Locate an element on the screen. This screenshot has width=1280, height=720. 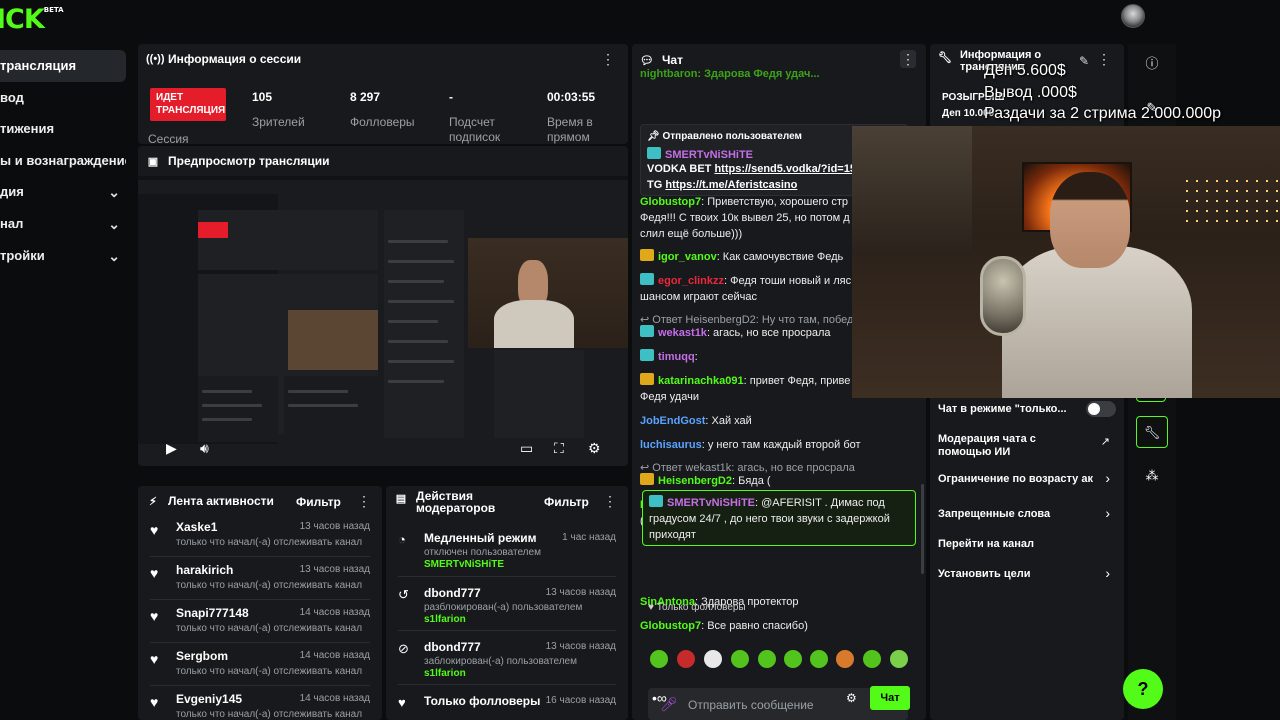
uptime-value: 00:03:55 is located at coordinates (571, 97).